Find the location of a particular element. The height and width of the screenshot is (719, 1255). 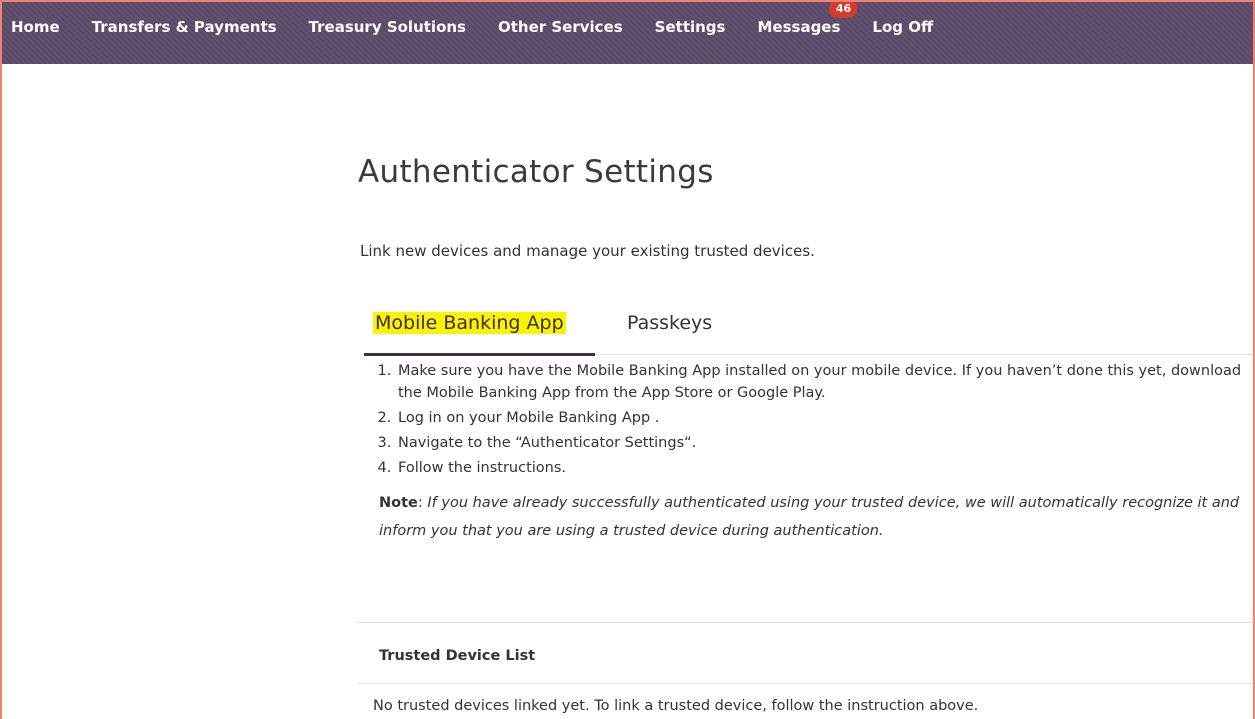

tab-mobile-banking-app: Mobile Banking App is located at coordinates (469, 323).